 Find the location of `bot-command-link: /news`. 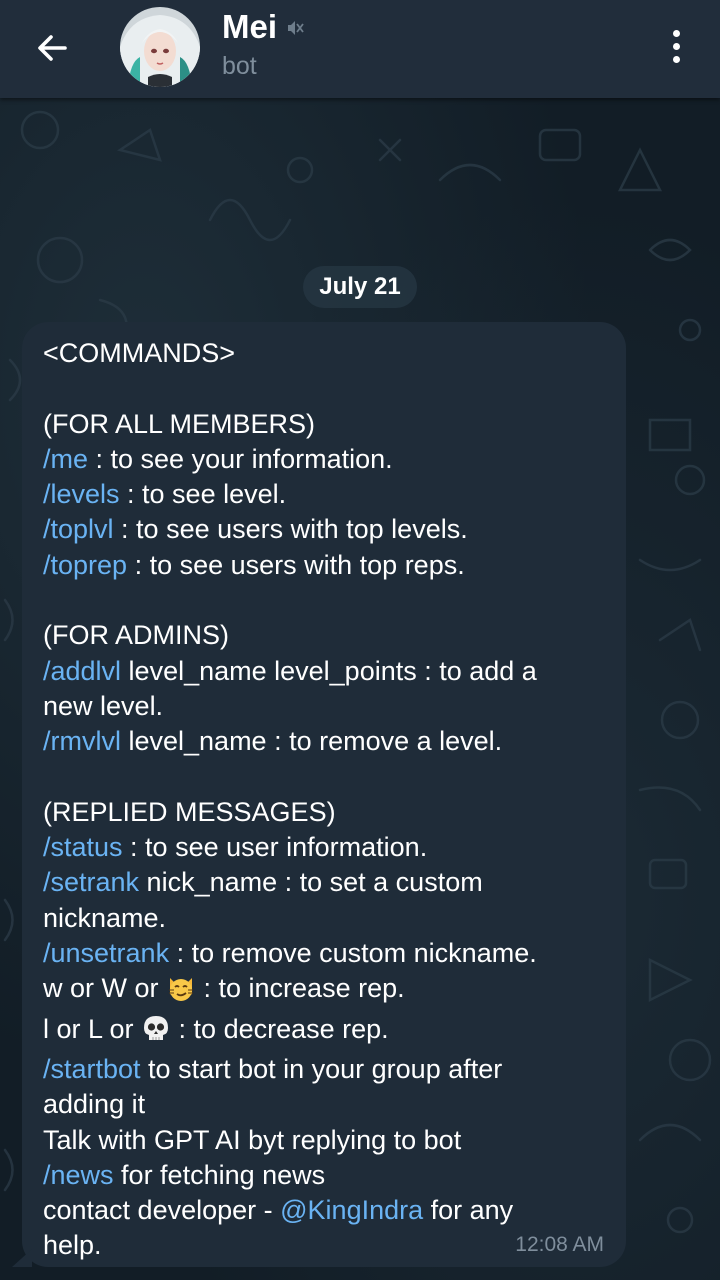

bot-command-link: /news is located at coordinates (78, 1175).